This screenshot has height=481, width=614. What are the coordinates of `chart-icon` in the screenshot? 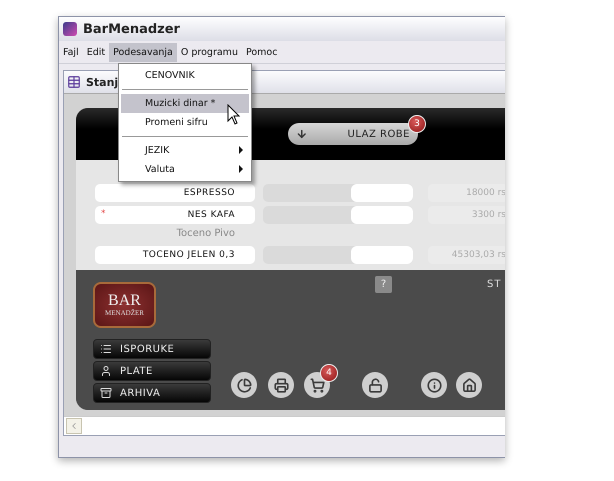 It's located at (244, 385).